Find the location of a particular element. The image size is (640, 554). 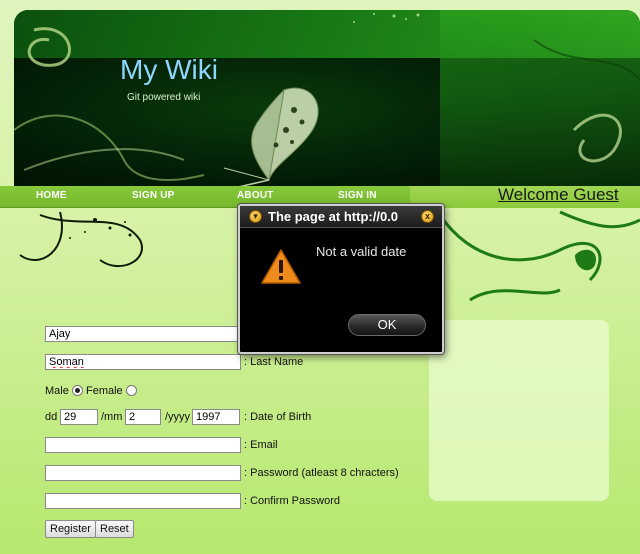

welcome-guest-link: Welcome Guest is located at coordinates (558, 195).